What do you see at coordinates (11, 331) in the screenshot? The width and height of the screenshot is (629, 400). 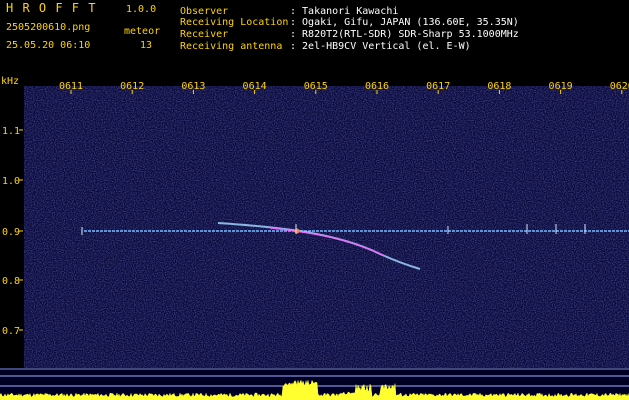 I see `y-tick-label: 0.7` at bounding box center [11, 331].